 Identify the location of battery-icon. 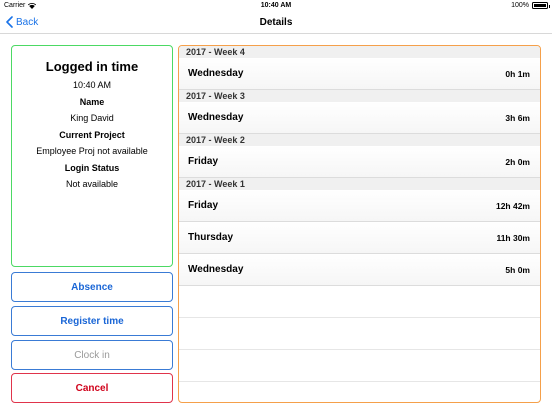
(541, 5).